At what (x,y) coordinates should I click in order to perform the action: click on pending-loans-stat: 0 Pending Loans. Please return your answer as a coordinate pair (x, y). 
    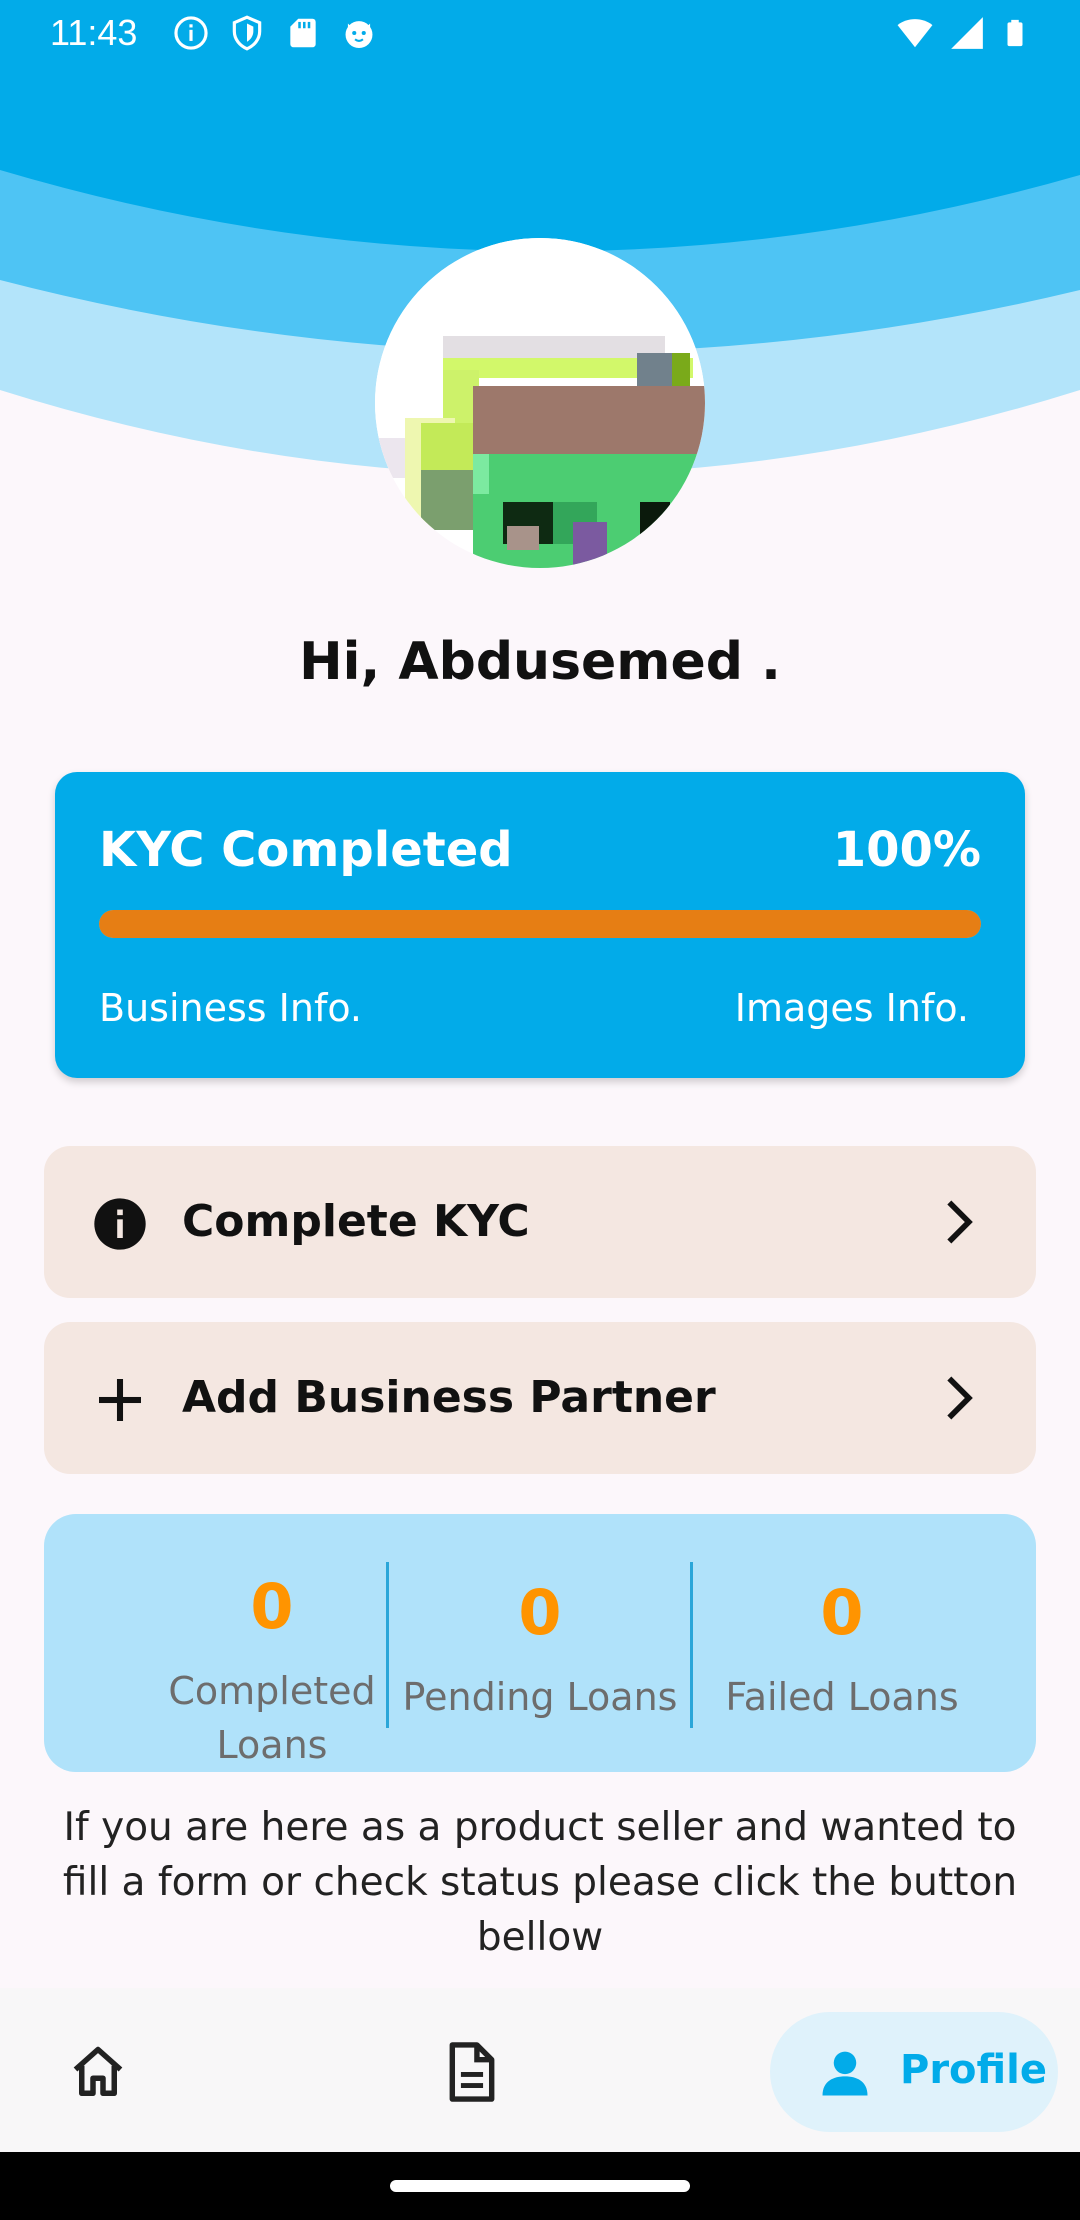
    Looking at the image, I should click on (540, 1643).